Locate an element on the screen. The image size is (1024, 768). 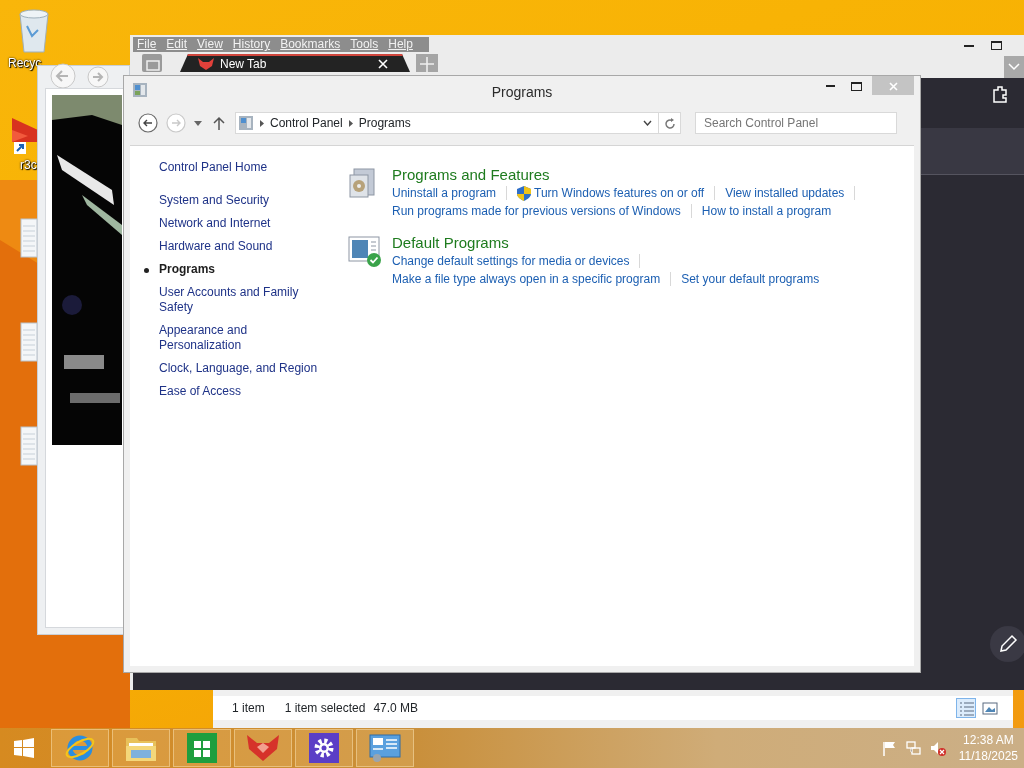
task-link: How to install a program is located at coordinates (766, 211).